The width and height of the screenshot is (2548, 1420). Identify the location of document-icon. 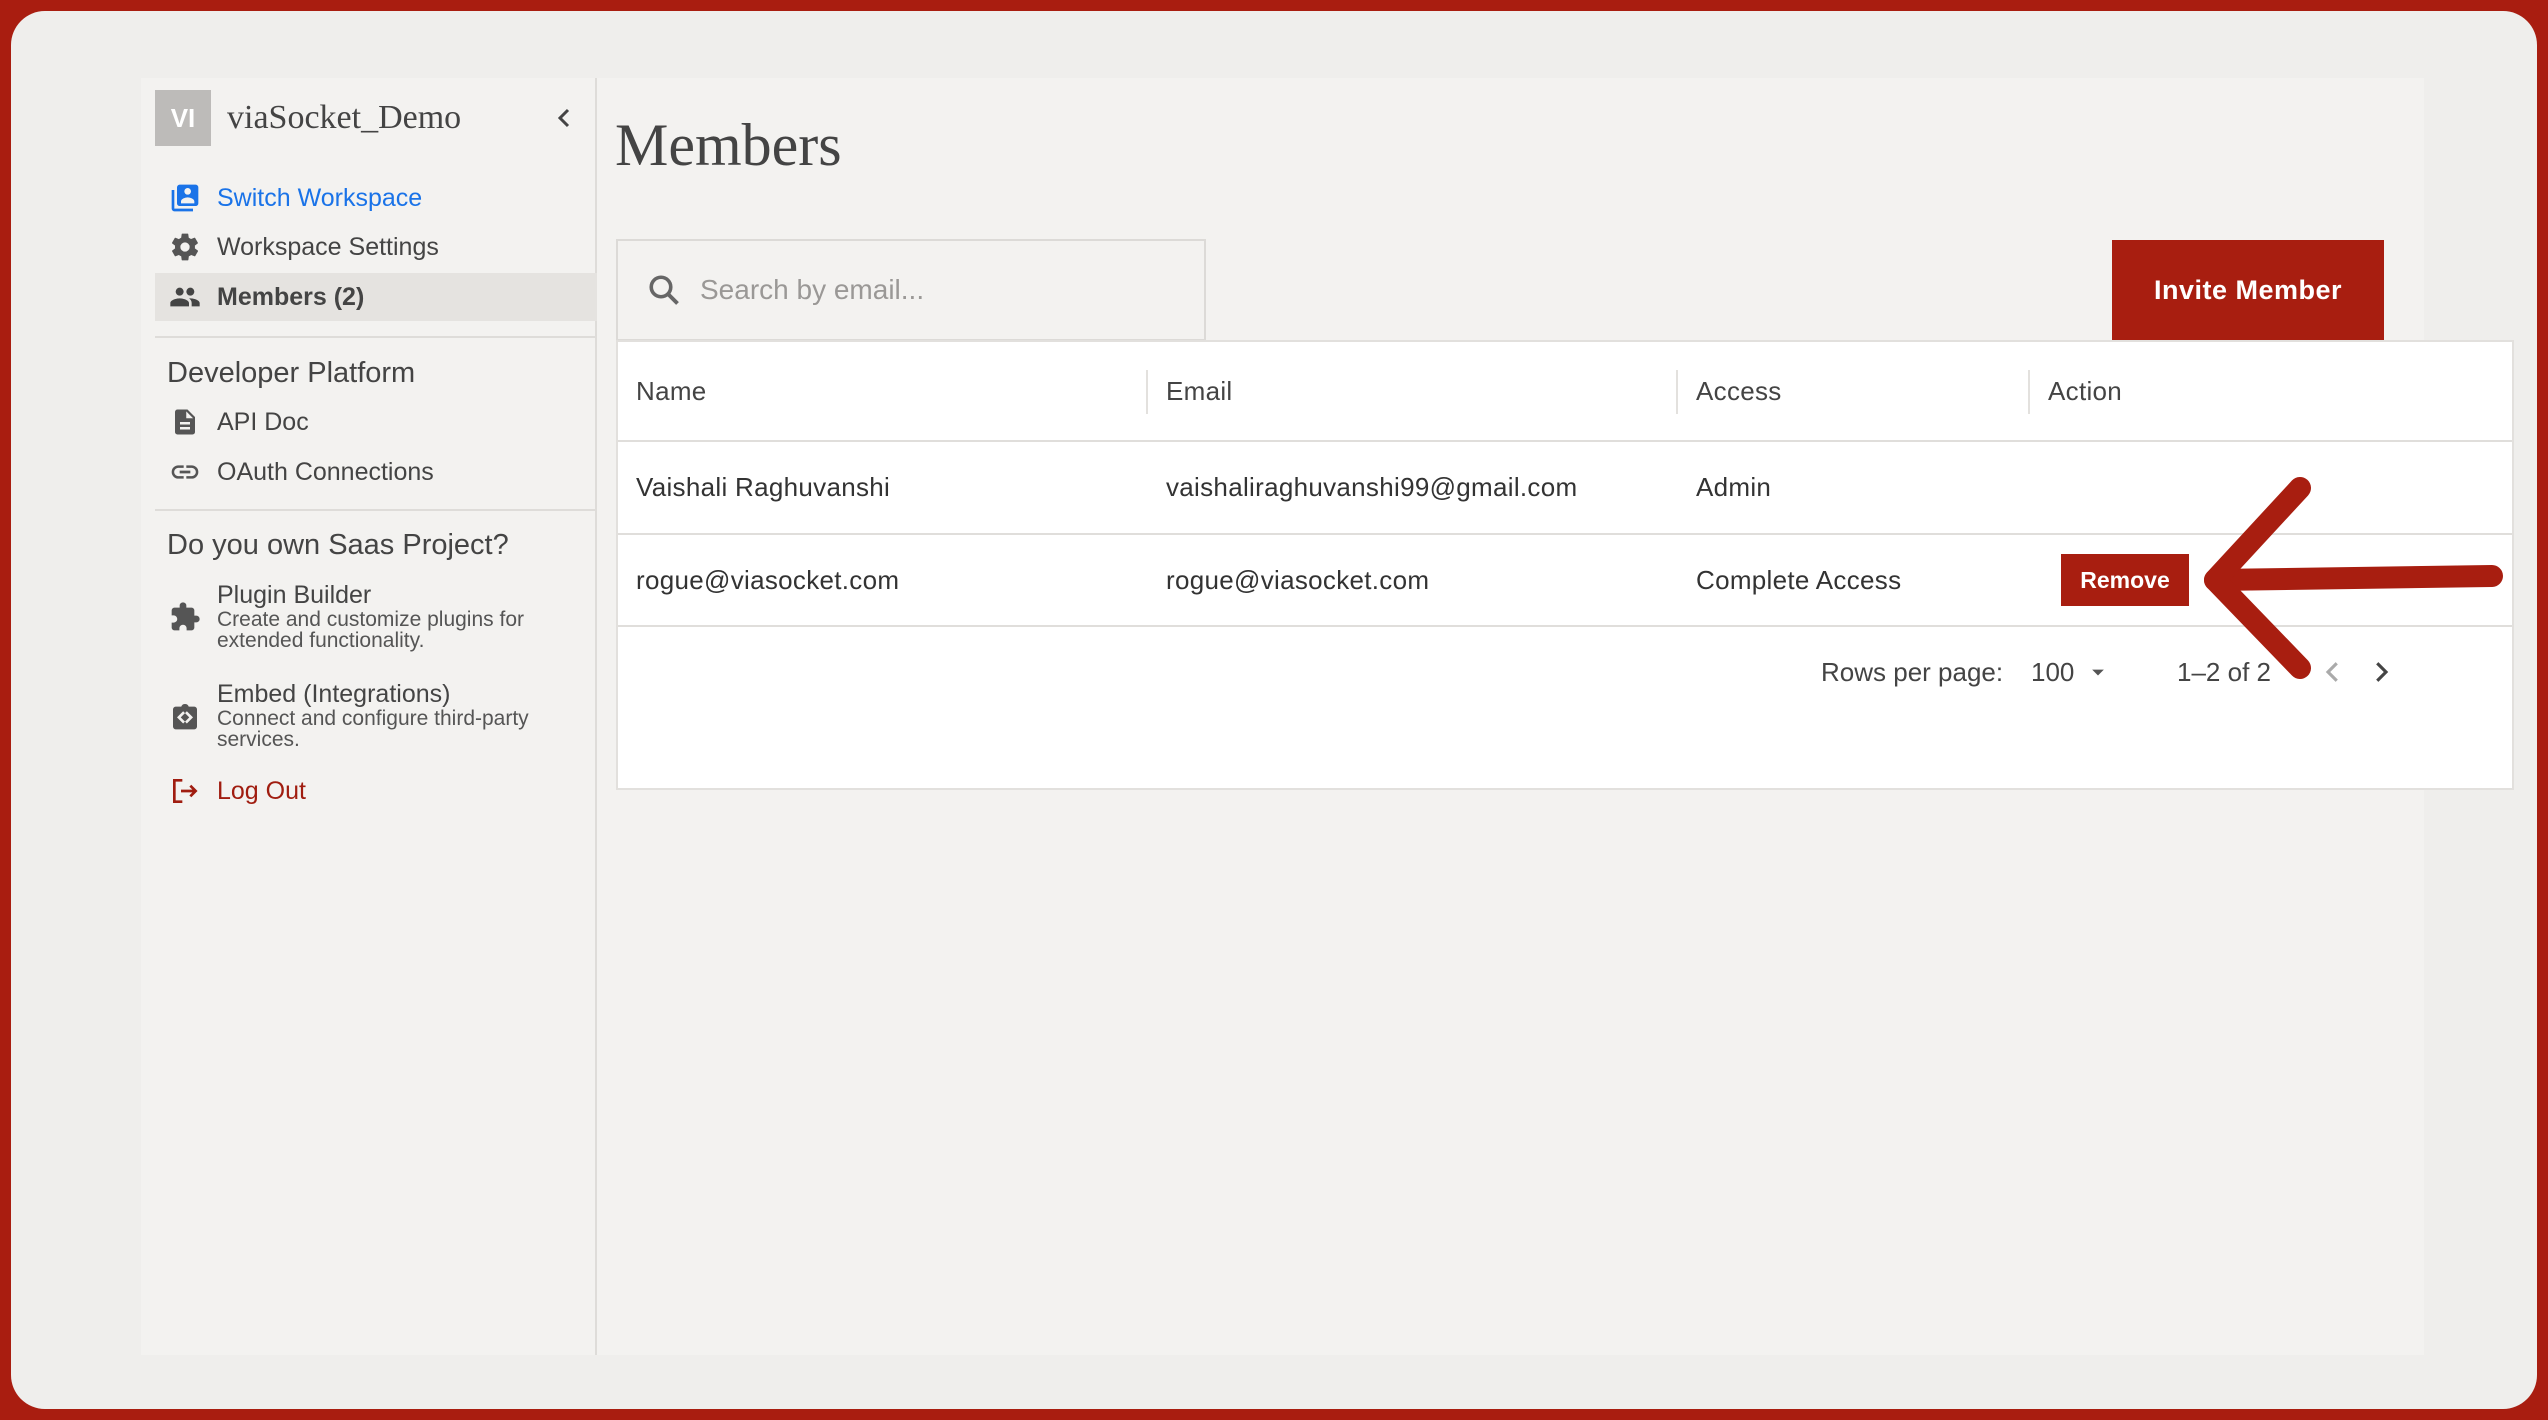
(185, 422).